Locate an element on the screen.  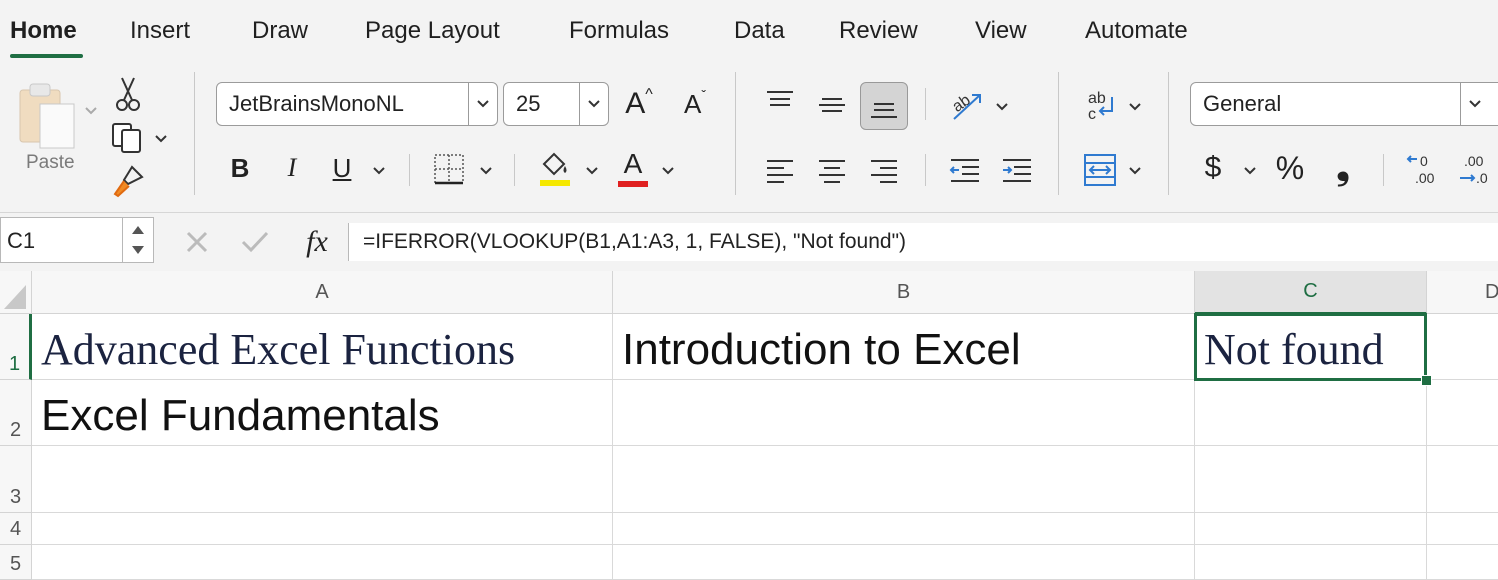
underline-chevron-down-icon is located at coordinates (379, 171).